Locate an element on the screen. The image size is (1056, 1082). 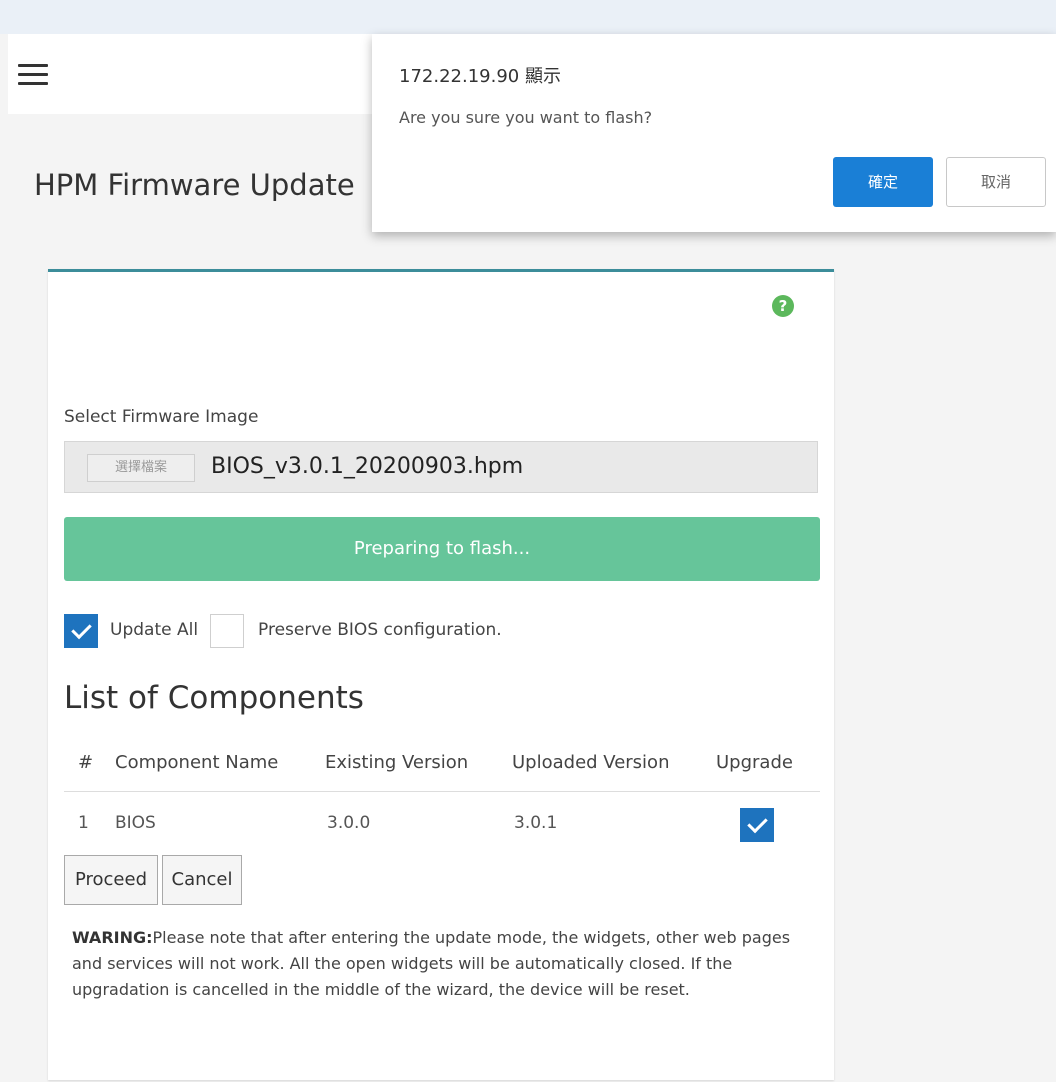
list-of-components-heading: List of Components is located at coordinates (214, 698).